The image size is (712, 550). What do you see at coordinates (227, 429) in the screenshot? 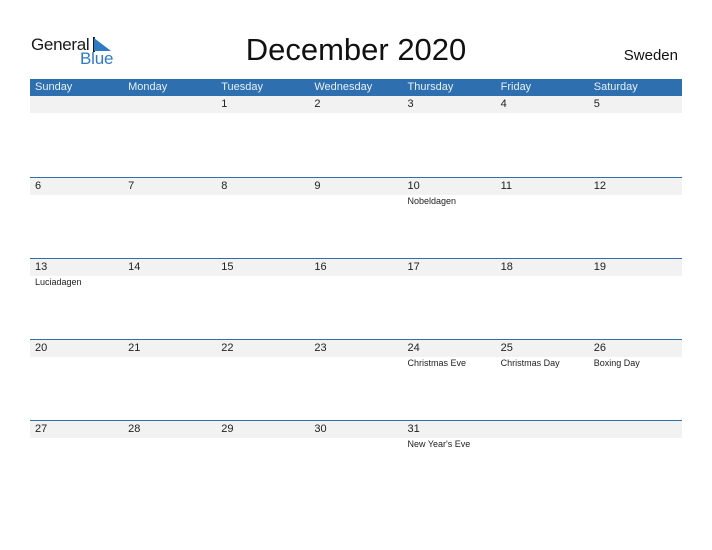
I see `day-number: 29` at bounding box center [227, 429].